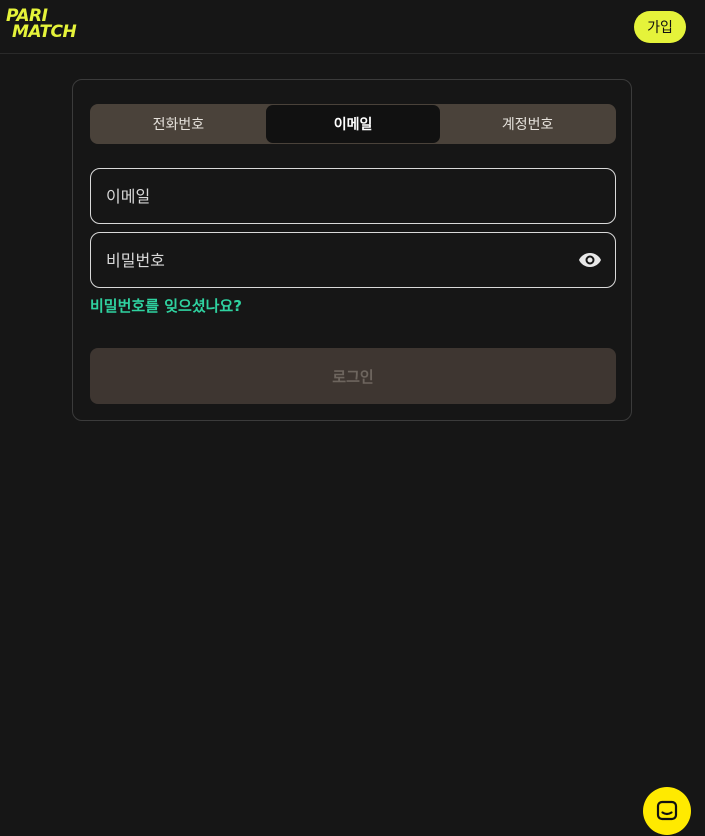 The height and width of the screenshot is (836, 705). Describe the element at coordinates (342, 260) in the screenshot. I see `password-input` at that location.